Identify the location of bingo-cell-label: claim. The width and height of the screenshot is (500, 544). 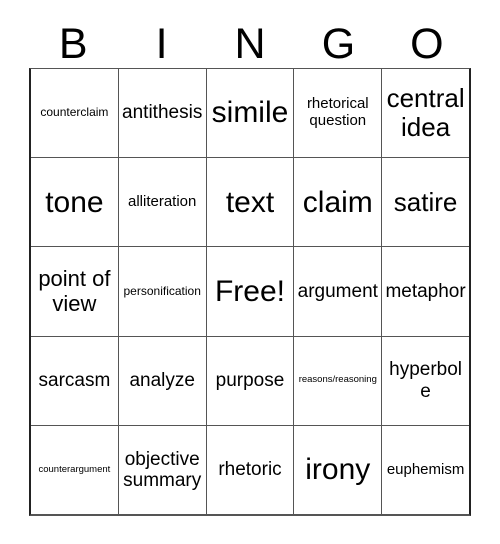
(337, 202).